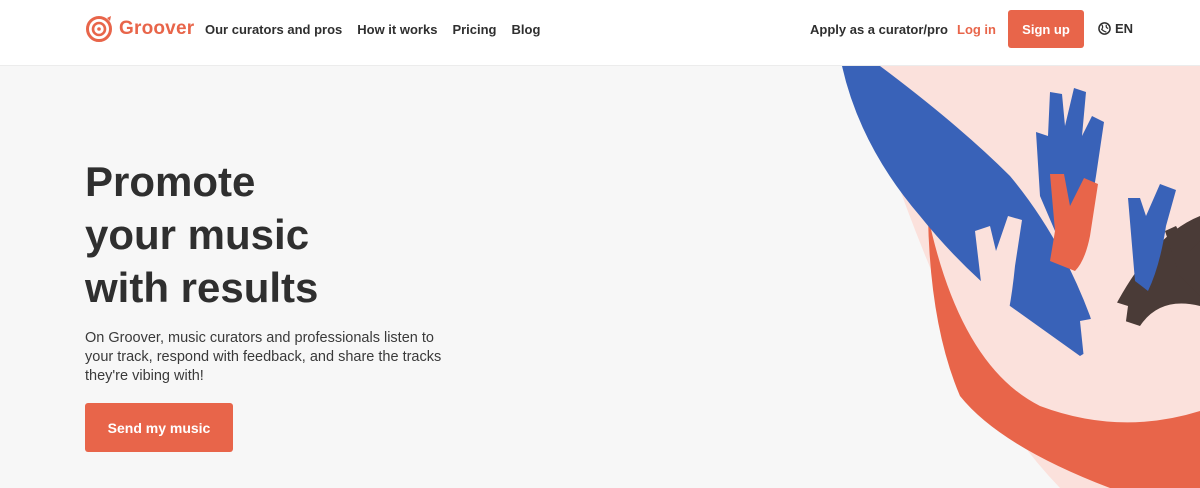  What do you see at coordinates (1104, 28) in the screenshot?
I see `globe-icon` at bounding box center [1104, 28].